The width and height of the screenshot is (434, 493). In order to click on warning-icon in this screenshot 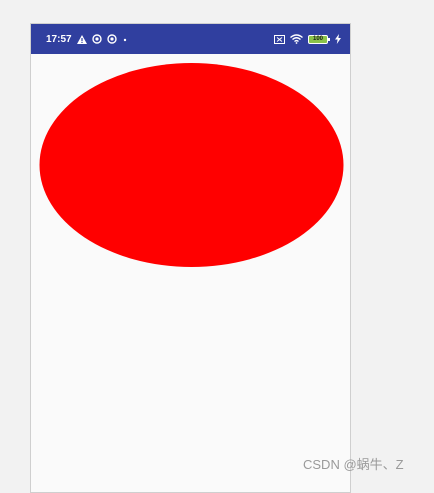, I will do `click(81, 39)`.